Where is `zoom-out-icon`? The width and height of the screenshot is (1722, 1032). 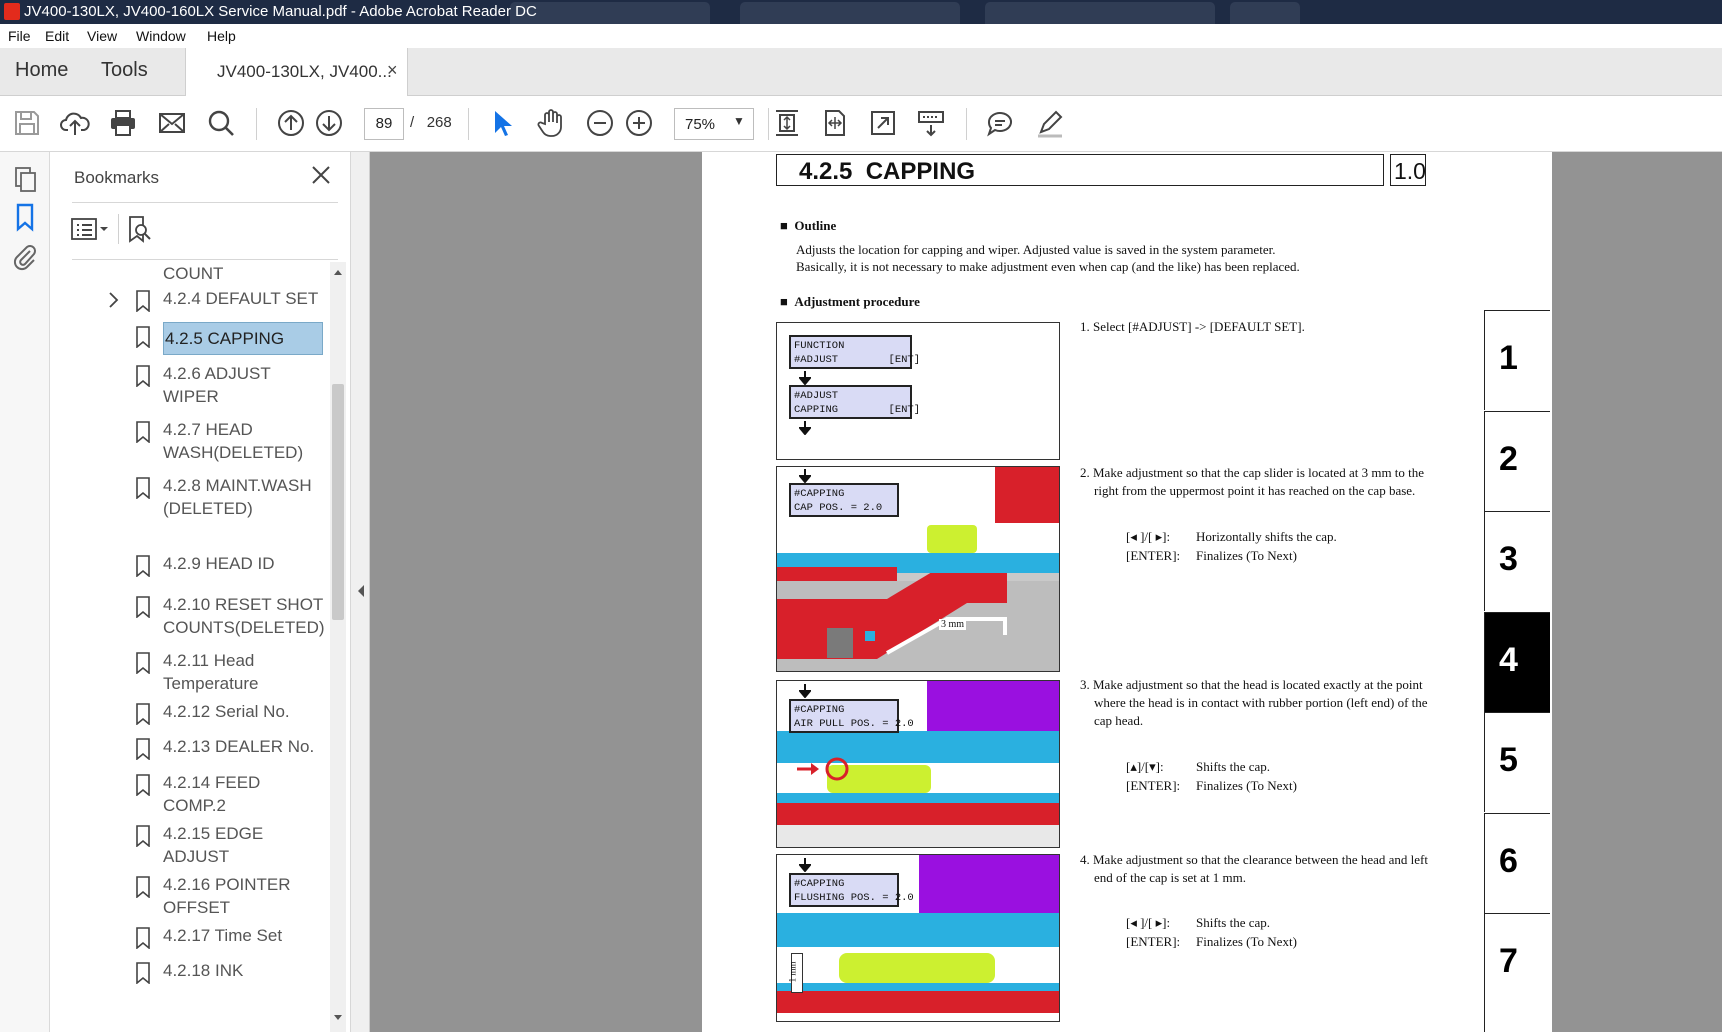 zoom-out-icon is located at coordinates (600, 123).